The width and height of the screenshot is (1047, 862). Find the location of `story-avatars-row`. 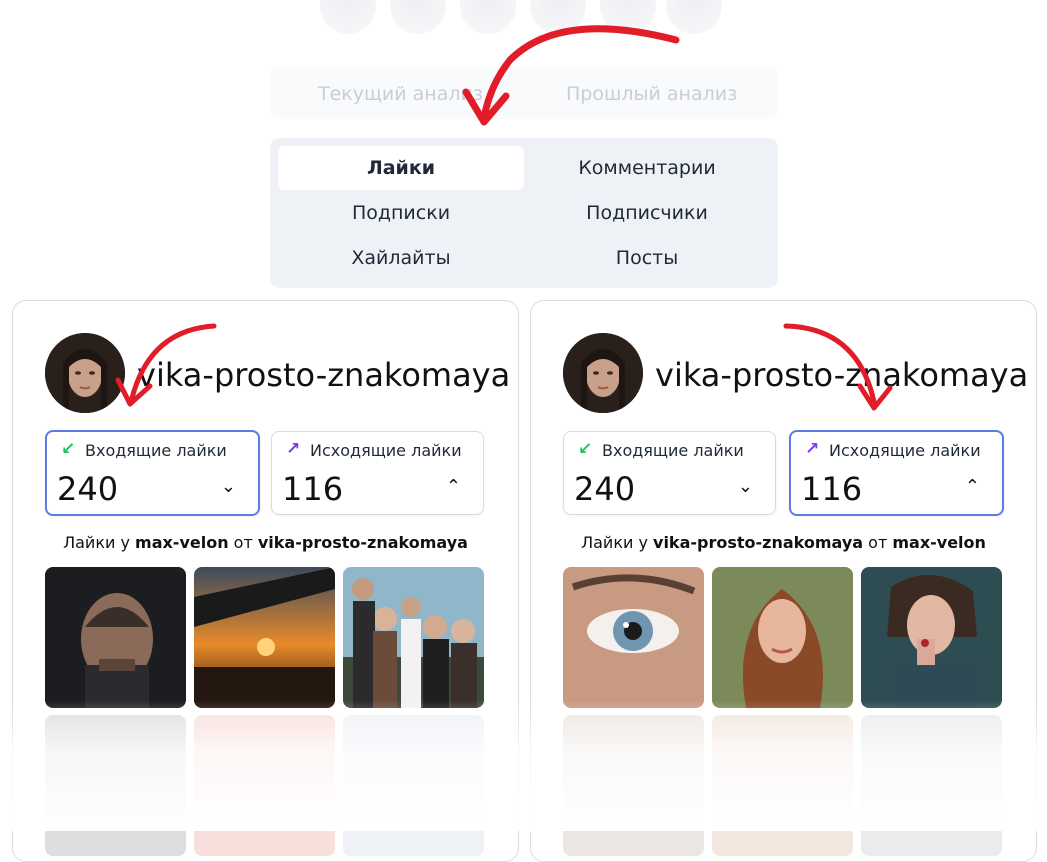

story-avatars-row is located at coordinates (530, 17).